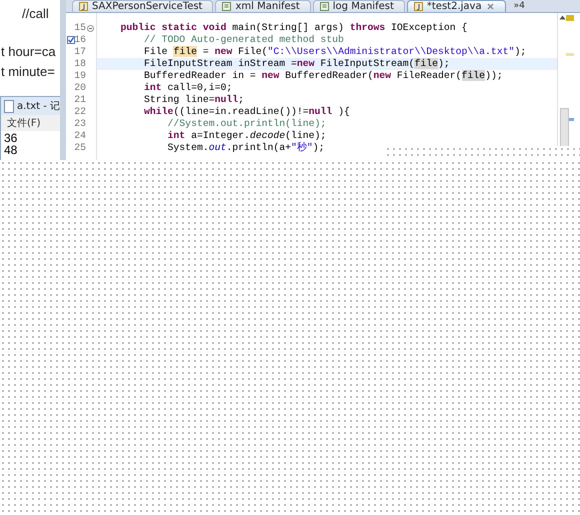  I want to click on line-number: 23, so click(80, 124).